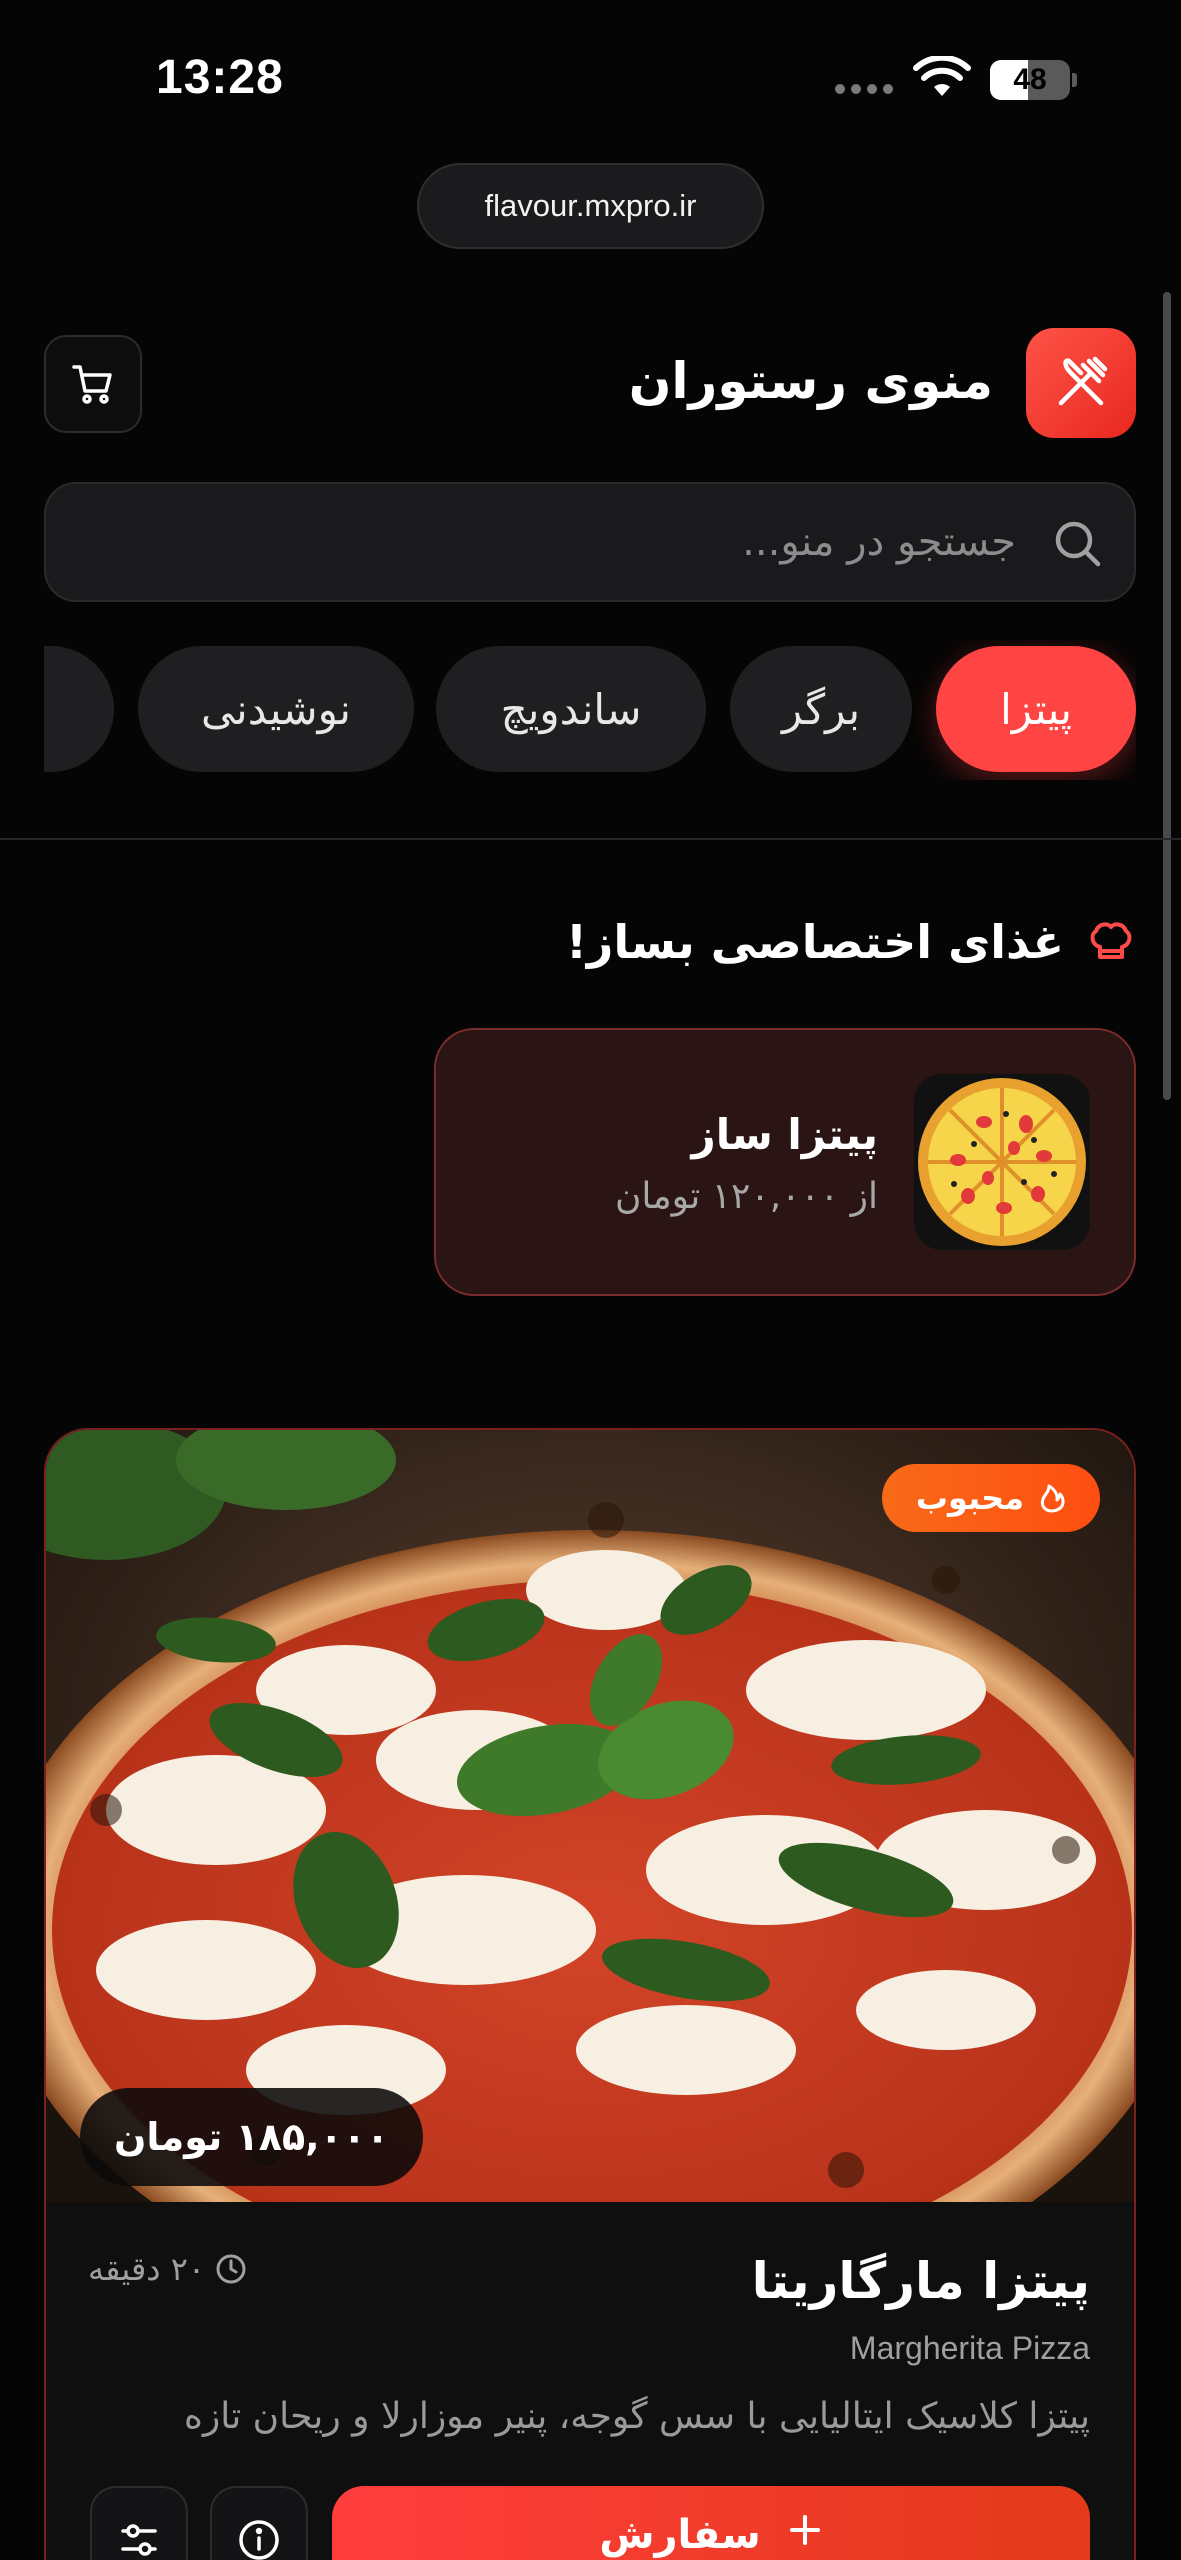  I want to click on pizza-builder-name: پیتزا ساز, so click(784, 1134).